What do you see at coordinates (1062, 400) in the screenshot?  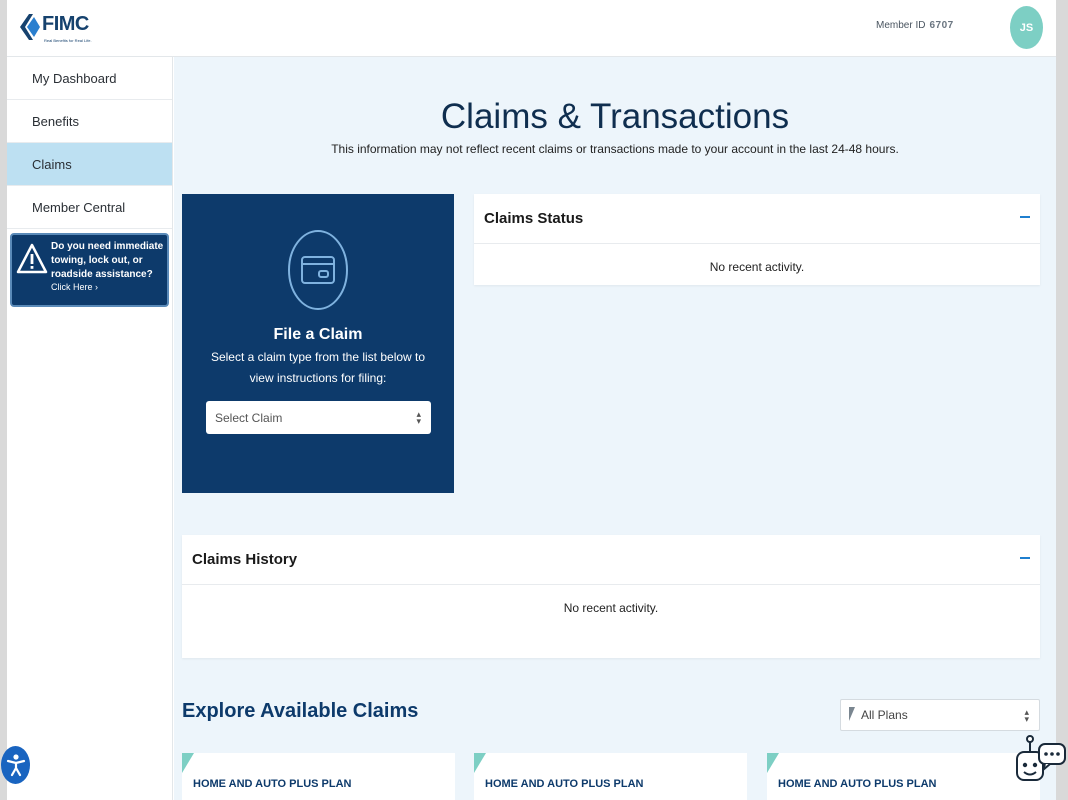 I see `right-edge` at bounding box center [1062, 400].